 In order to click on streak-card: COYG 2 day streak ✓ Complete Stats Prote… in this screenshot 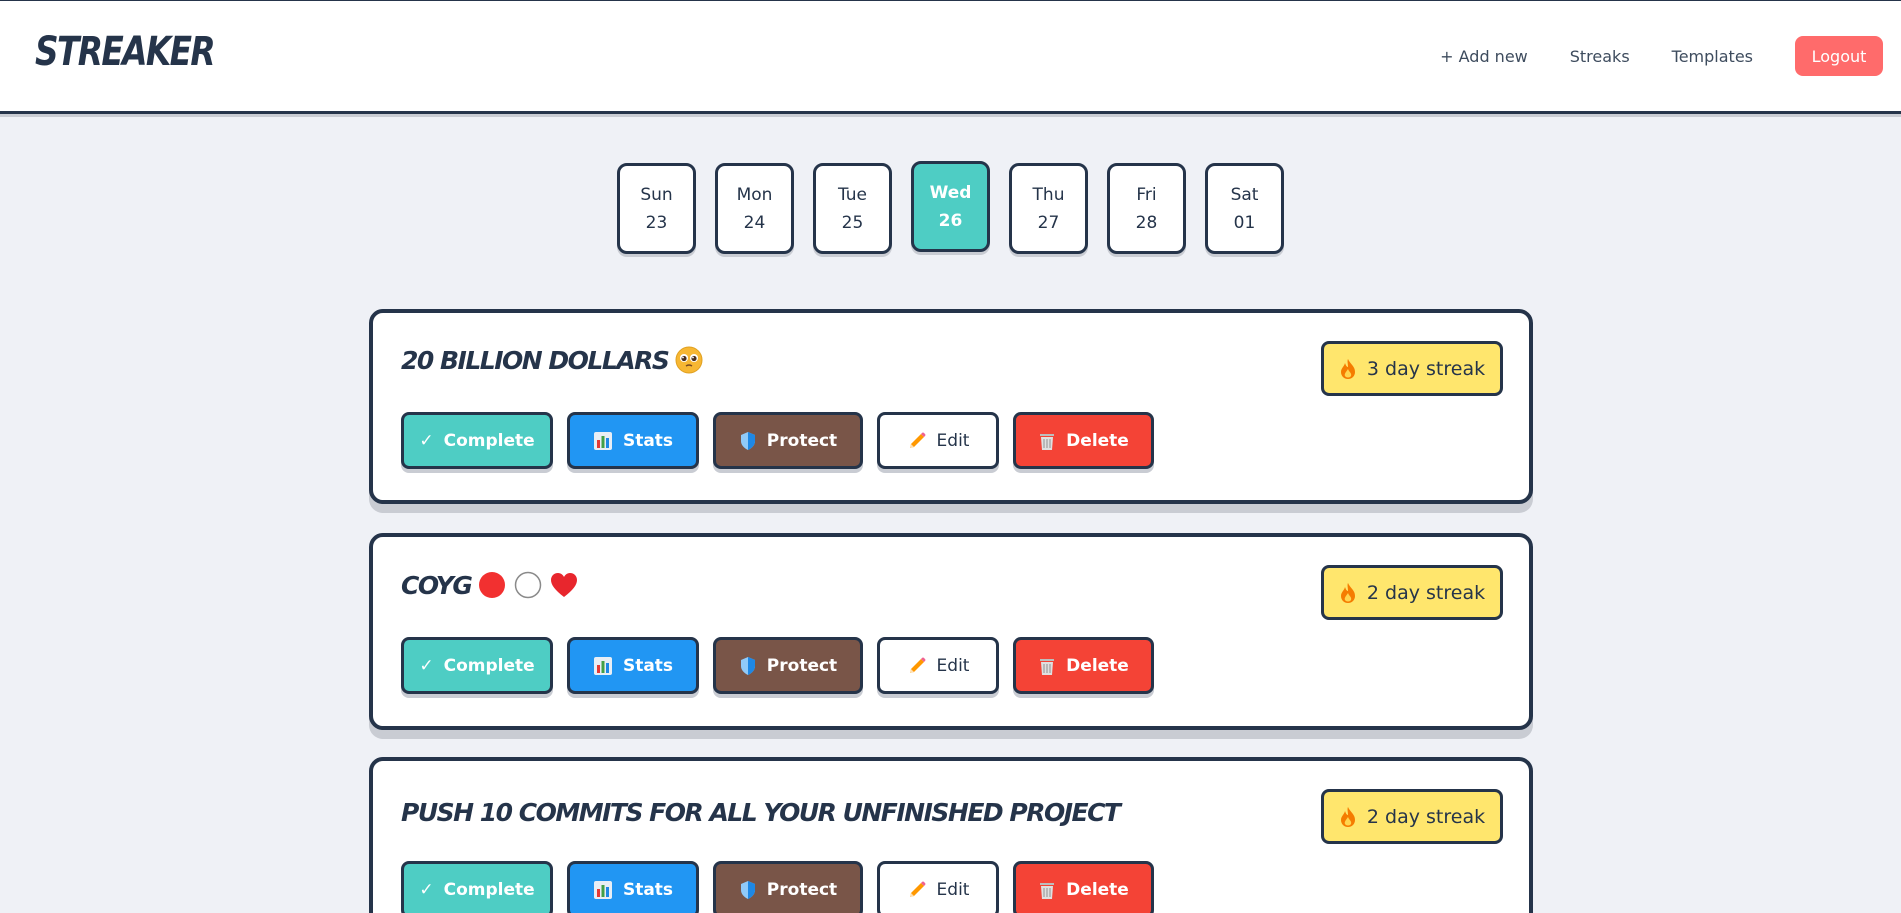, I will do `click(951, 631)`.